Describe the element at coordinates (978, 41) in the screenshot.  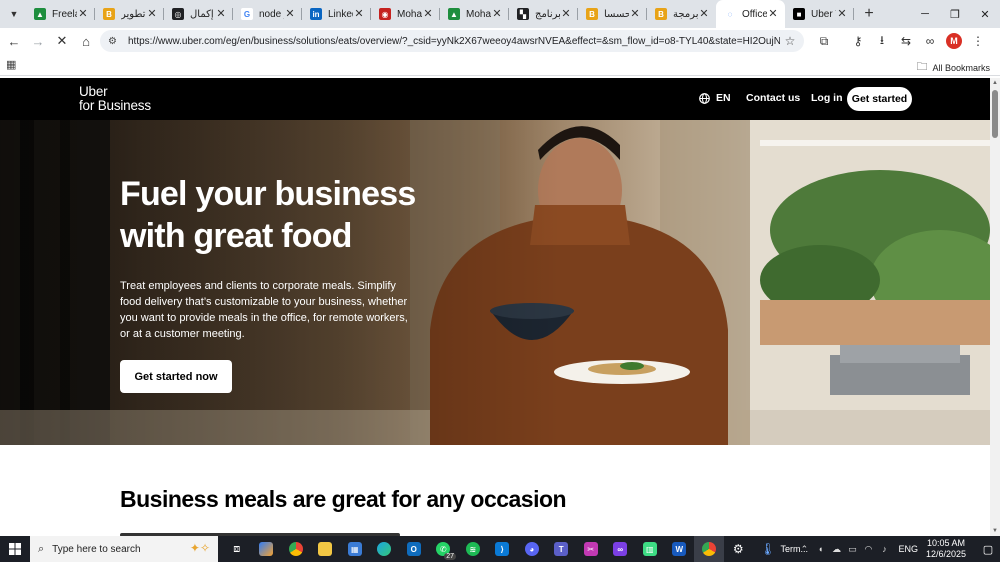
I see `more-menu-icon: ⋮` at that location.